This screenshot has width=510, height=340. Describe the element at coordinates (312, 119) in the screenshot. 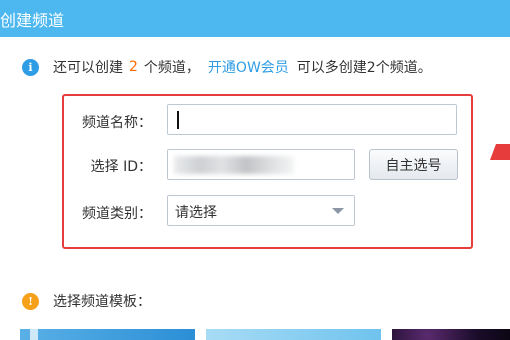

I see `channel-name-input` at that location.